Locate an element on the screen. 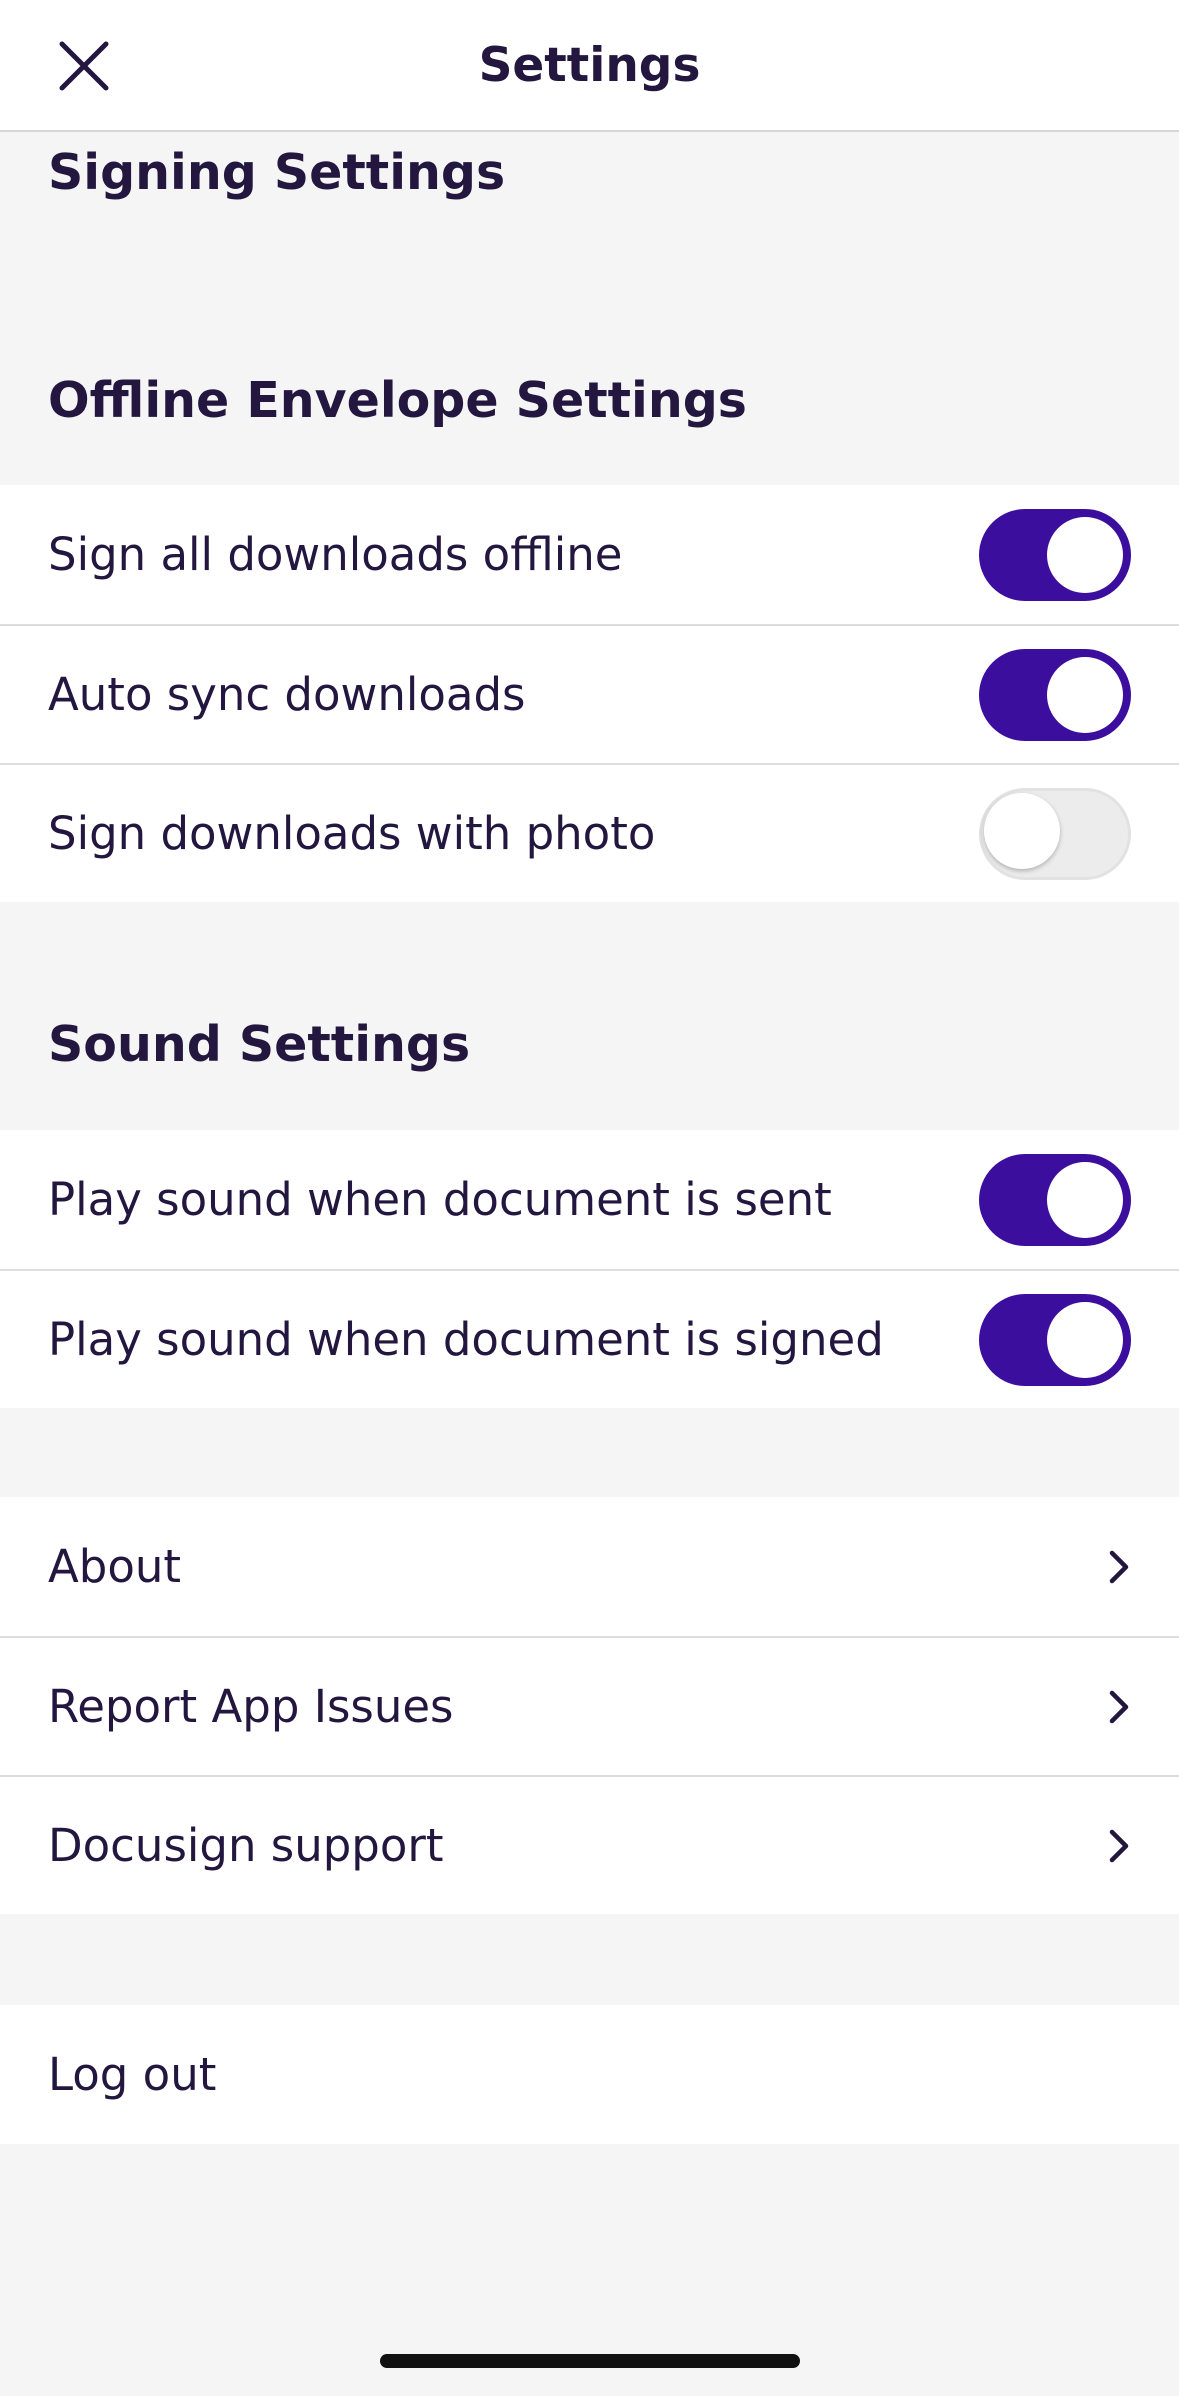 This screenshot has width=1179, height=2396. setting-label: Auto sync downloads is located at coordinates (287, 694).